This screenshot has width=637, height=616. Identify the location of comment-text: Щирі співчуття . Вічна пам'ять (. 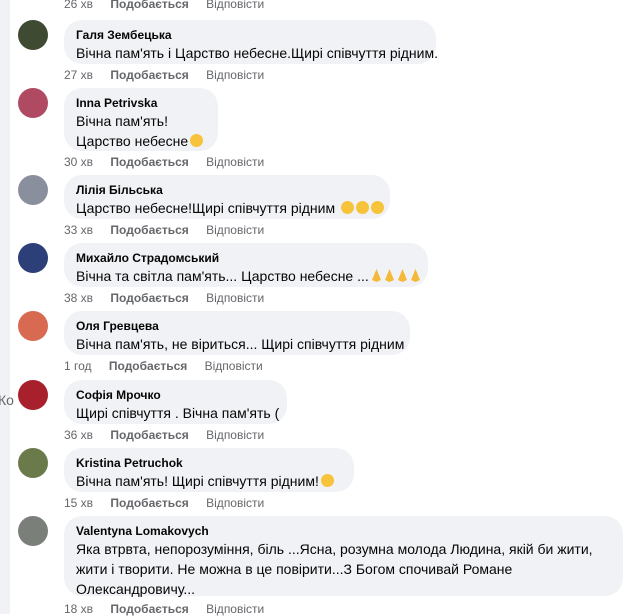
(178, 413).